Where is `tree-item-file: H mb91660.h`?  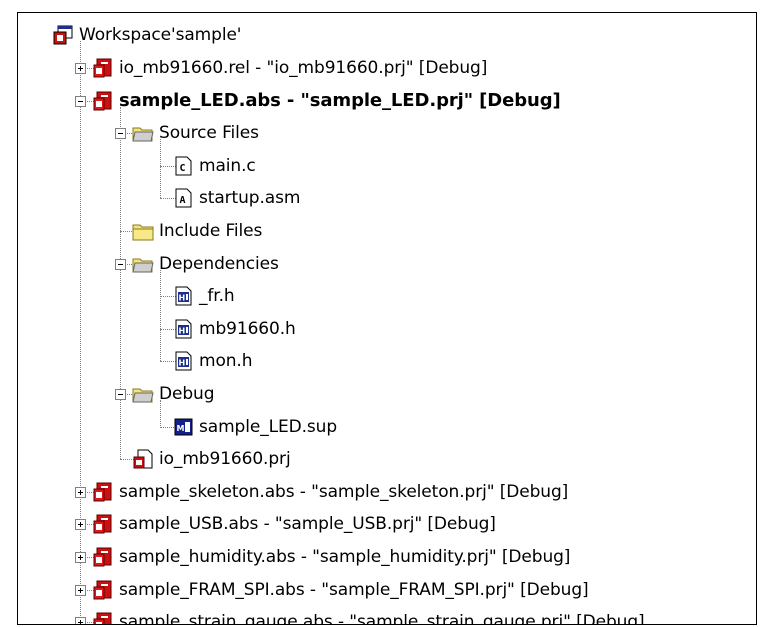 tree-item-file: H mb91660.h is located at coordinates (234, 329).